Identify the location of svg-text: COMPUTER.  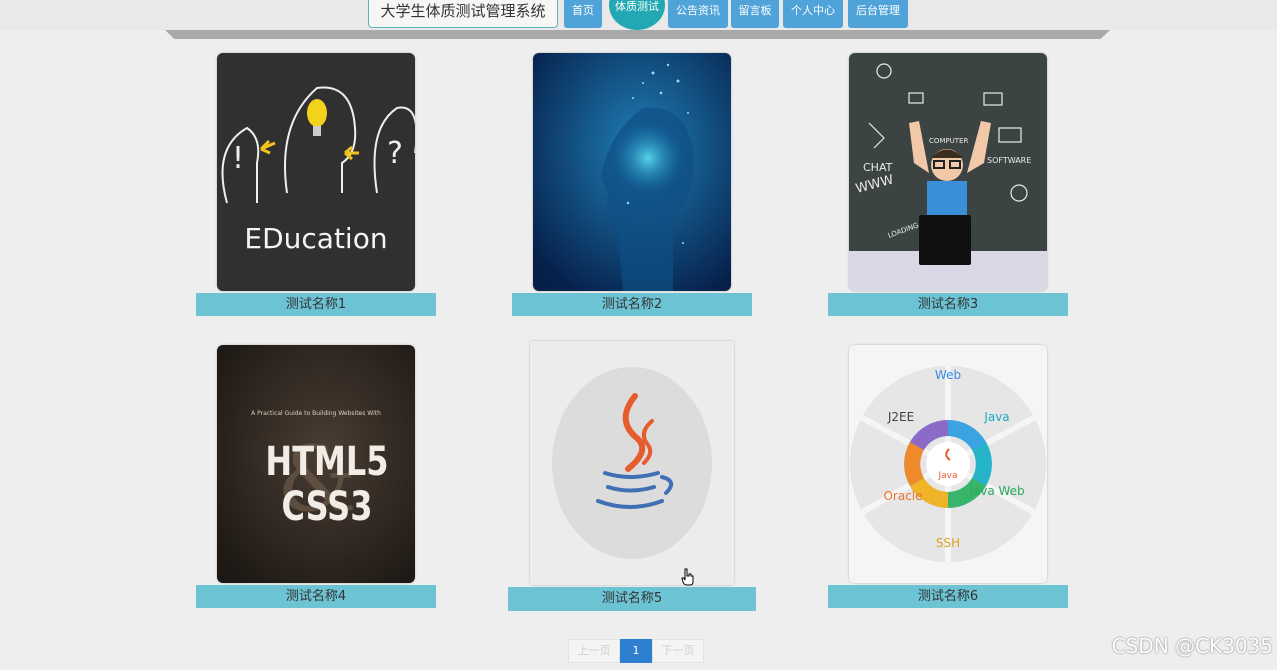
(948, 141).